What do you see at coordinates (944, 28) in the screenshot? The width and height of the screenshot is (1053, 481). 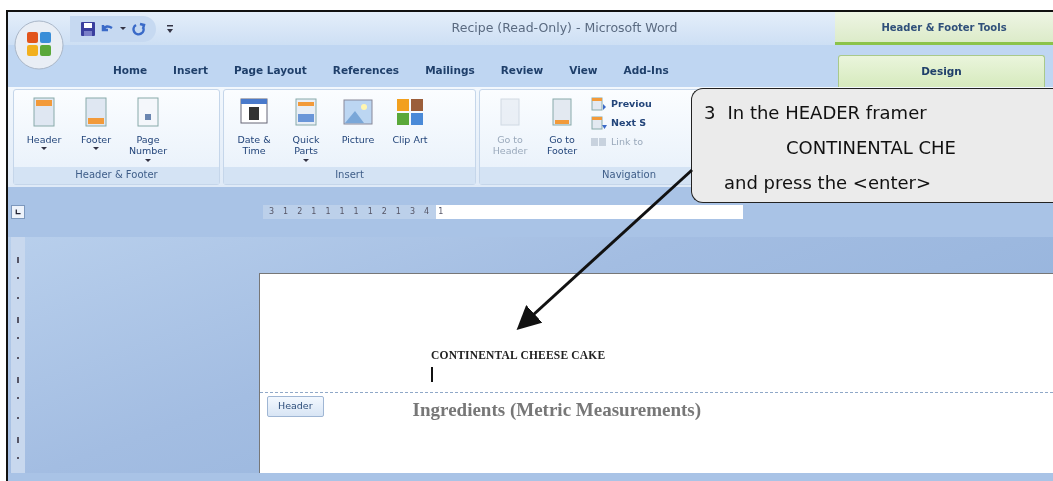 I see `contextual-tab-group: Header & Footer Tools` at bounding box center [944, 28].